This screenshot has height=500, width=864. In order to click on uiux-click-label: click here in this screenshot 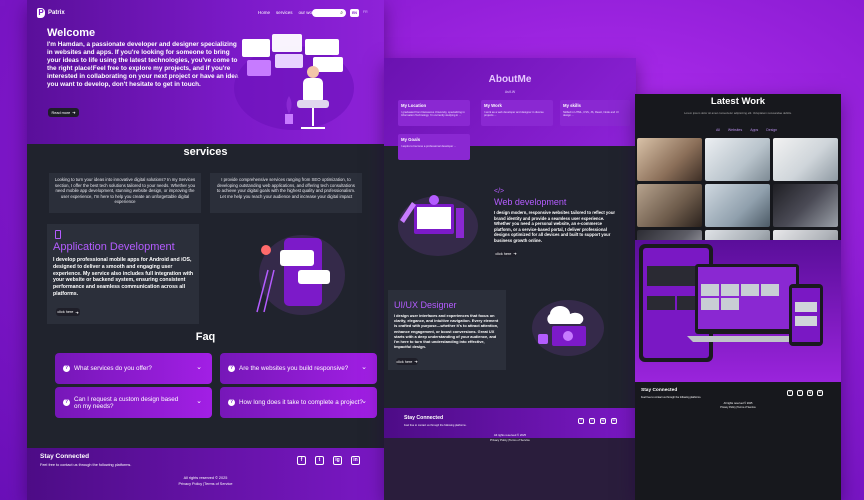, I will do `click(404, 361)`.